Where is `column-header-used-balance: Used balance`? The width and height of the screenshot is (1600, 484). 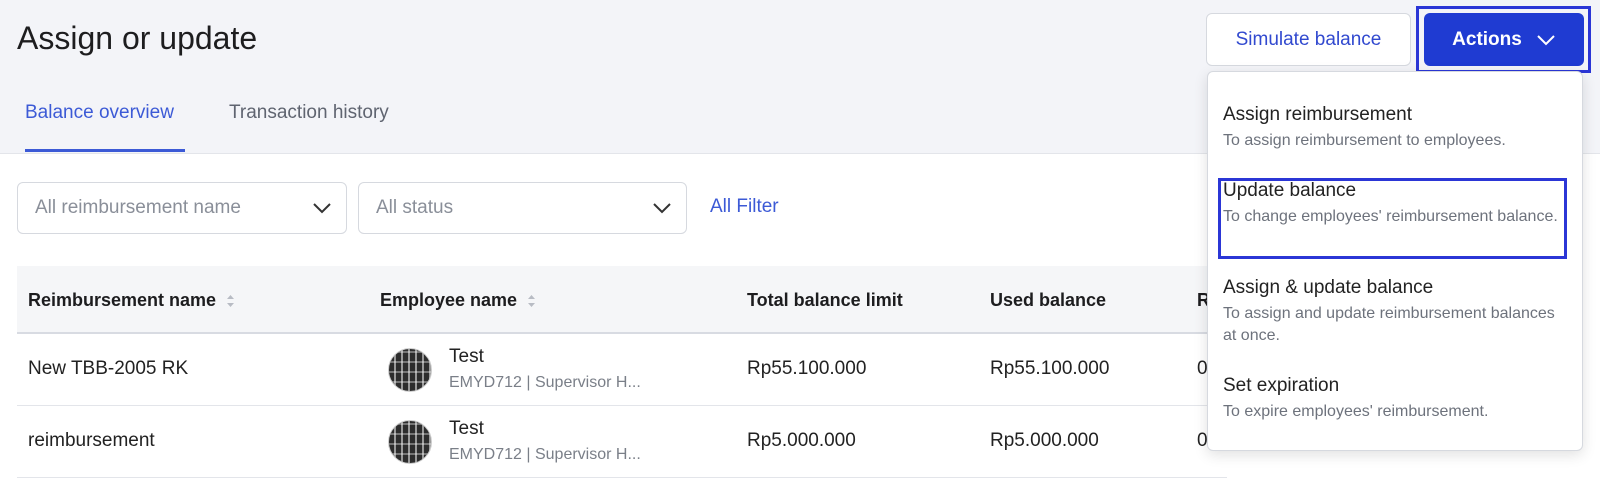
column-header-used-balance: Used balance is located at coordinates (1048, 300).